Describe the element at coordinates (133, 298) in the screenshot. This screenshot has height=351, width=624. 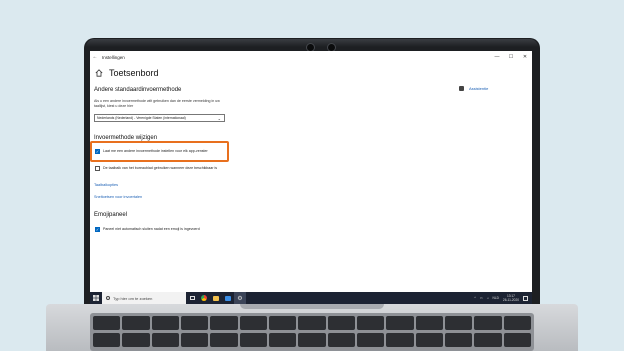
I see `taskbar-search-placeholder: Typ hier om te zoeken` at that location.